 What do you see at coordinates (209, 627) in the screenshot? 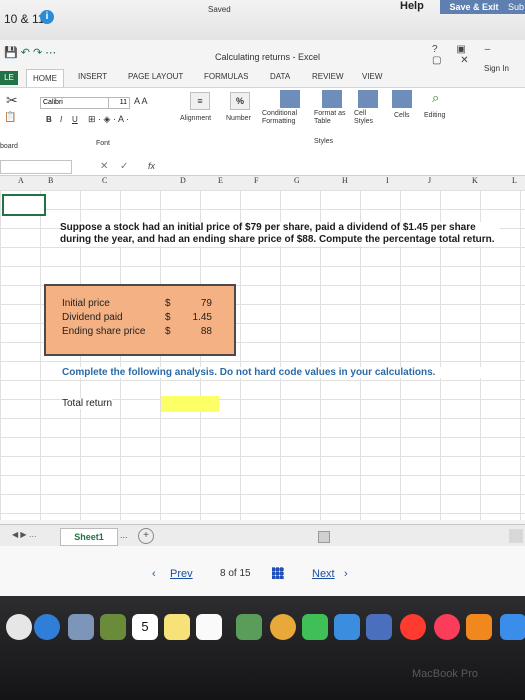
I see `reminders-icon` at bounding box center [209, 627].